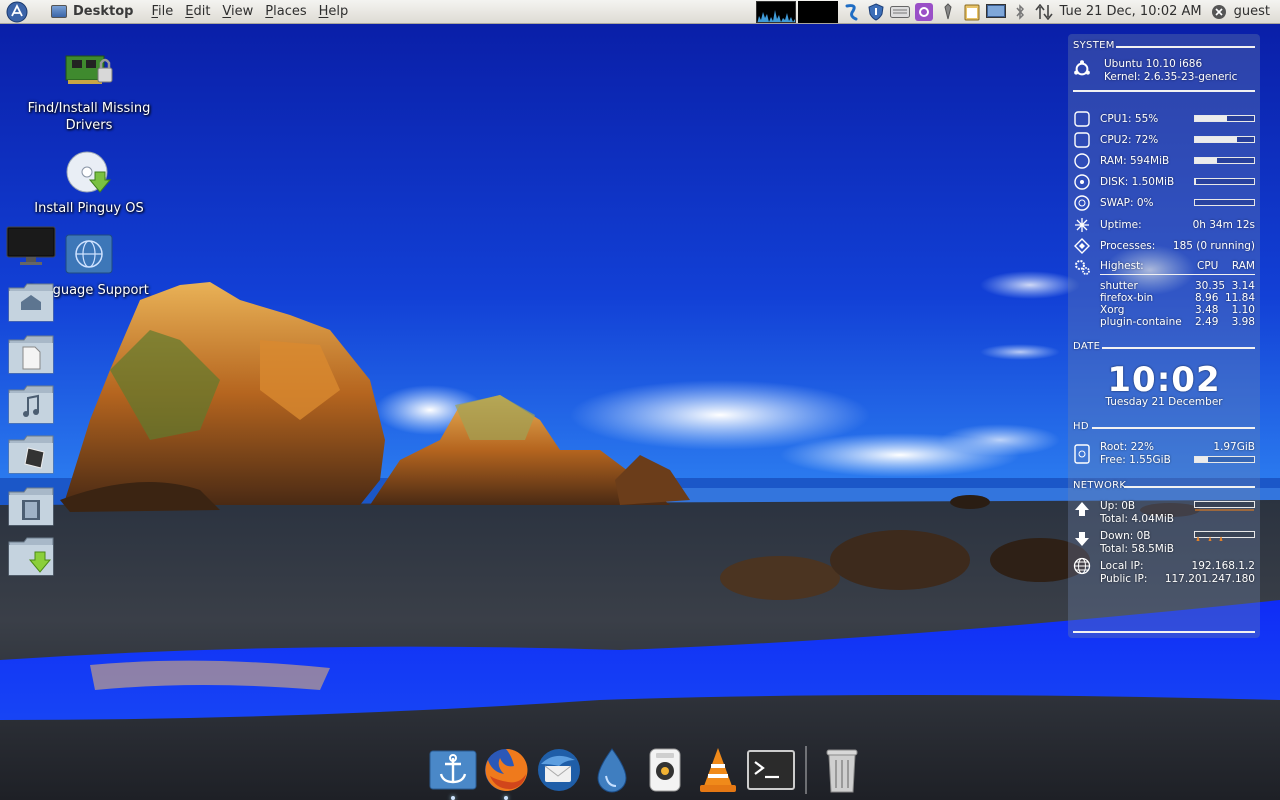 Image resolution: width=1280 pixels, height=800 pixels. Describe the element at coordinates (1224, 181) in the screenshot. I see `disk-bar` at that location.